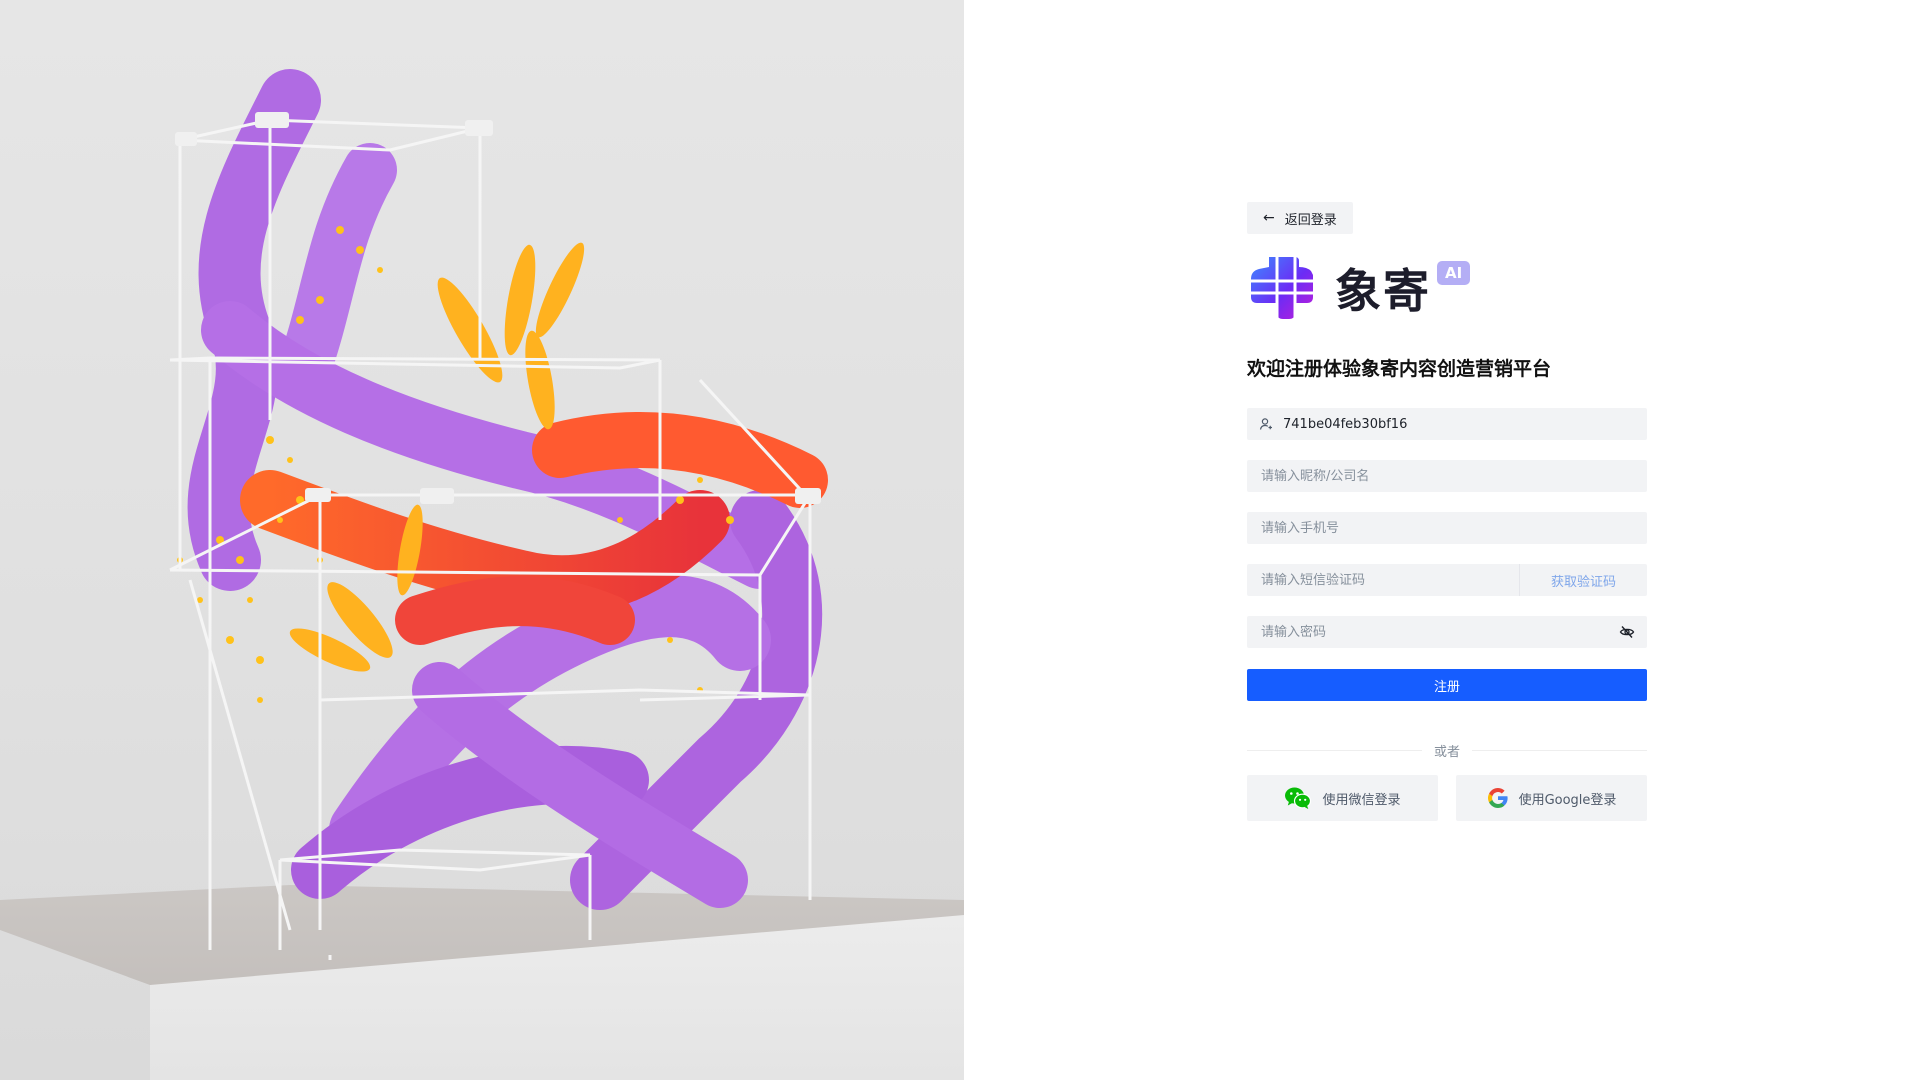  What do you see at coordinates (1433, 632) in the screenshot?
I see `password-input` at bounding box center [1433, 632].